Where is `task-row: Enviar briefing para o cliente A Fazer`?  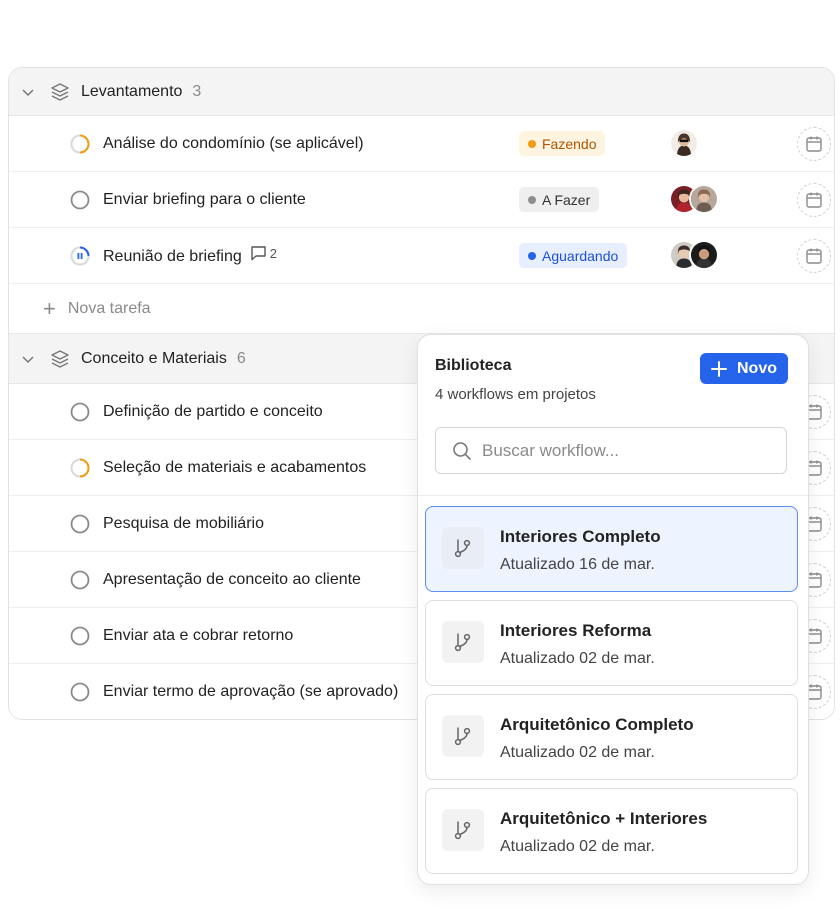 task-row: Enviar briefing para o cliente A Fazer is located at coordinates (421, 200).